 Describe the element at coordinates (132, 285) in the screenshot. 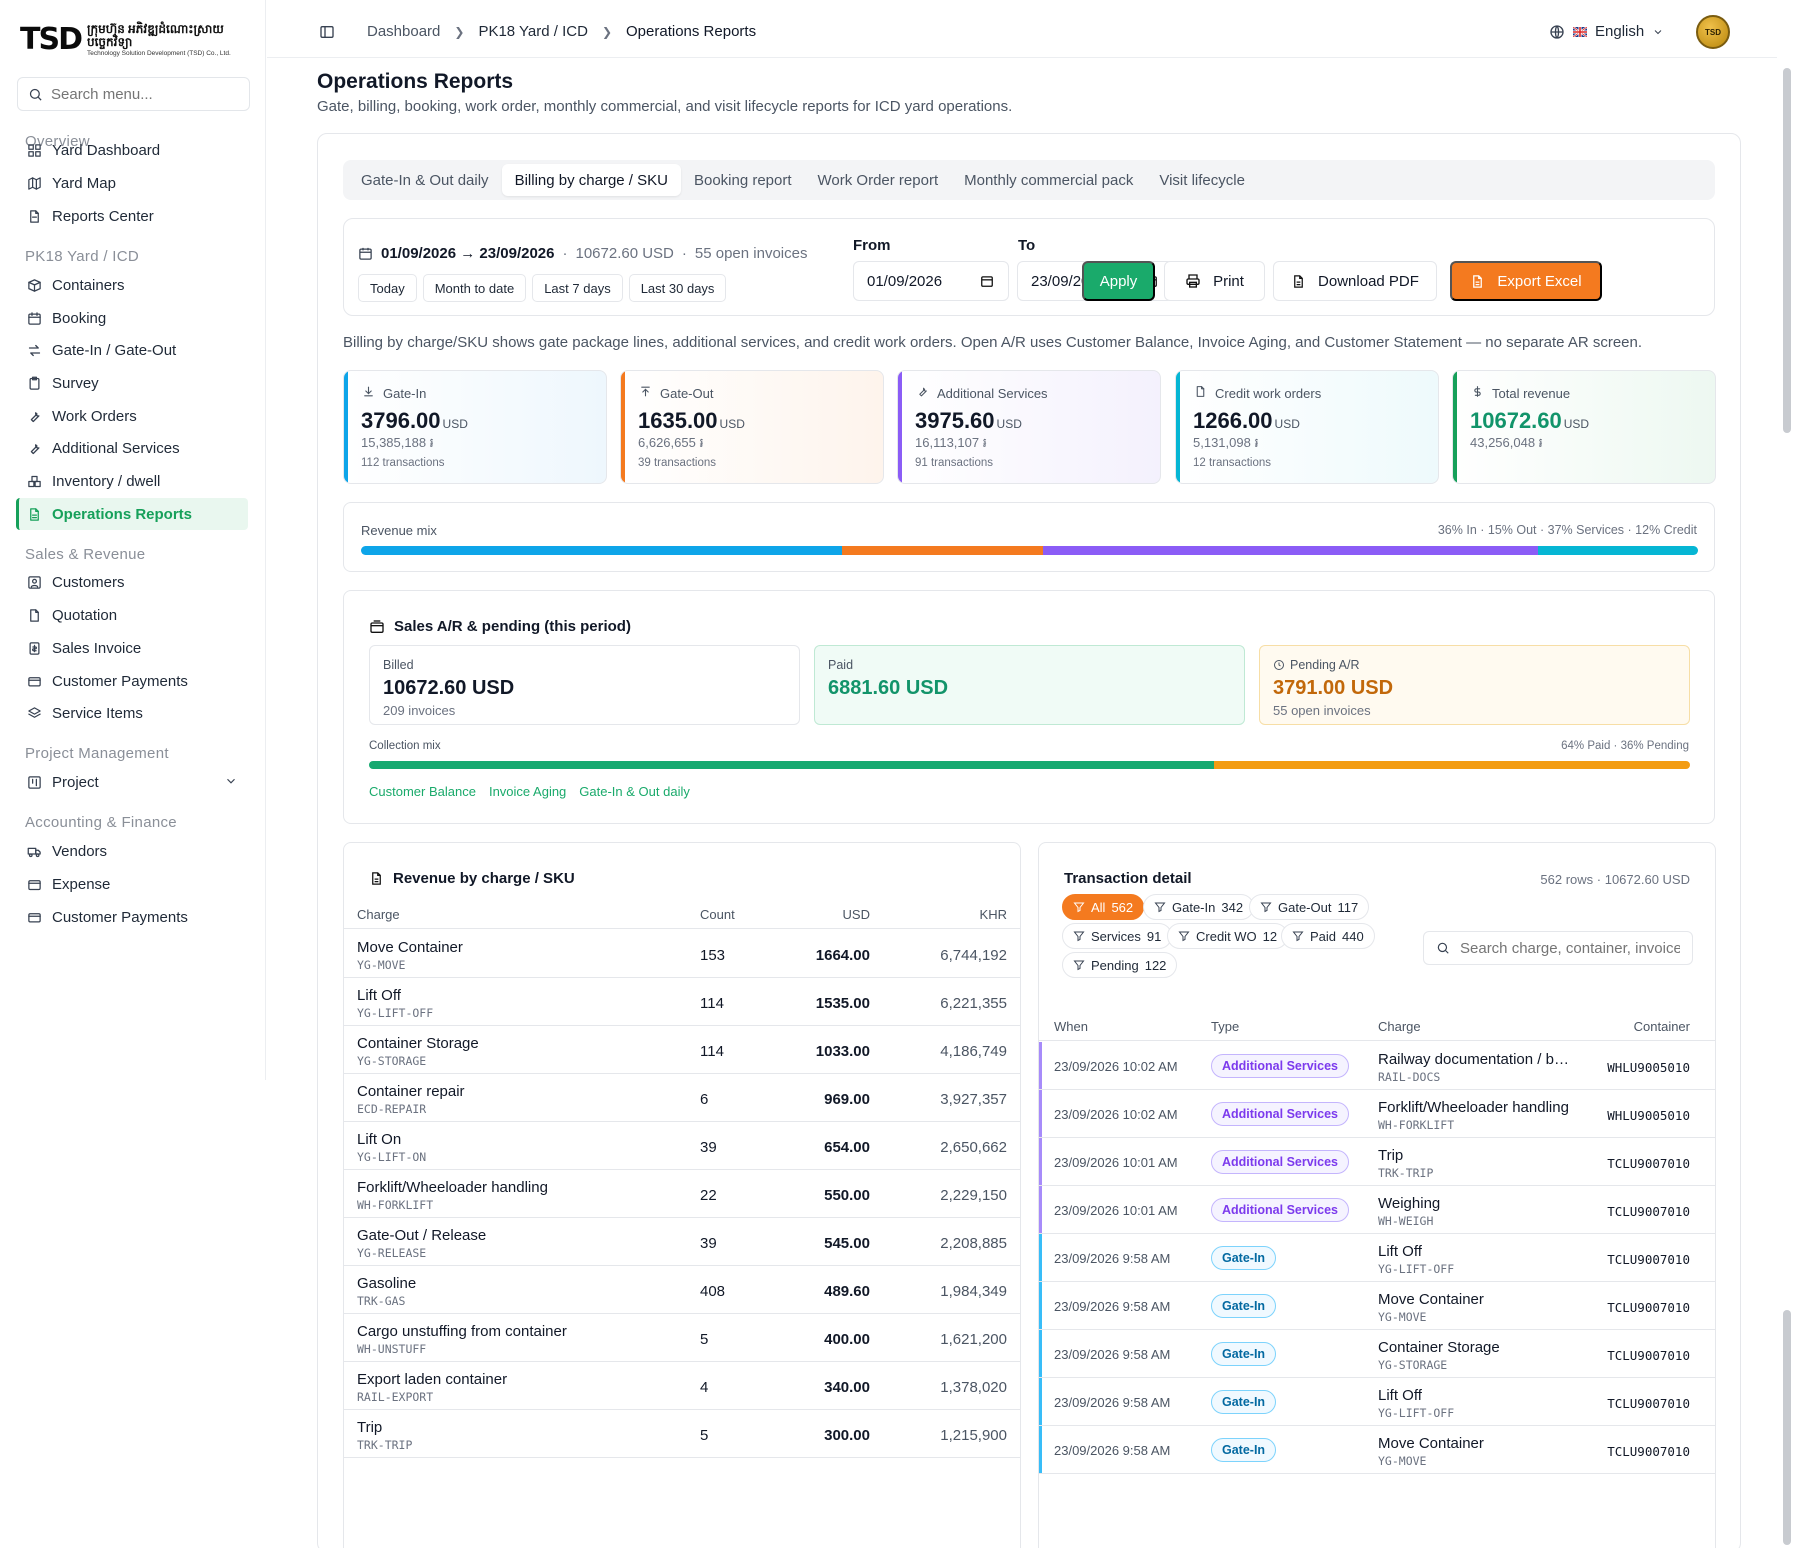

I see `sidebar-item-containers: Containers` at that location.